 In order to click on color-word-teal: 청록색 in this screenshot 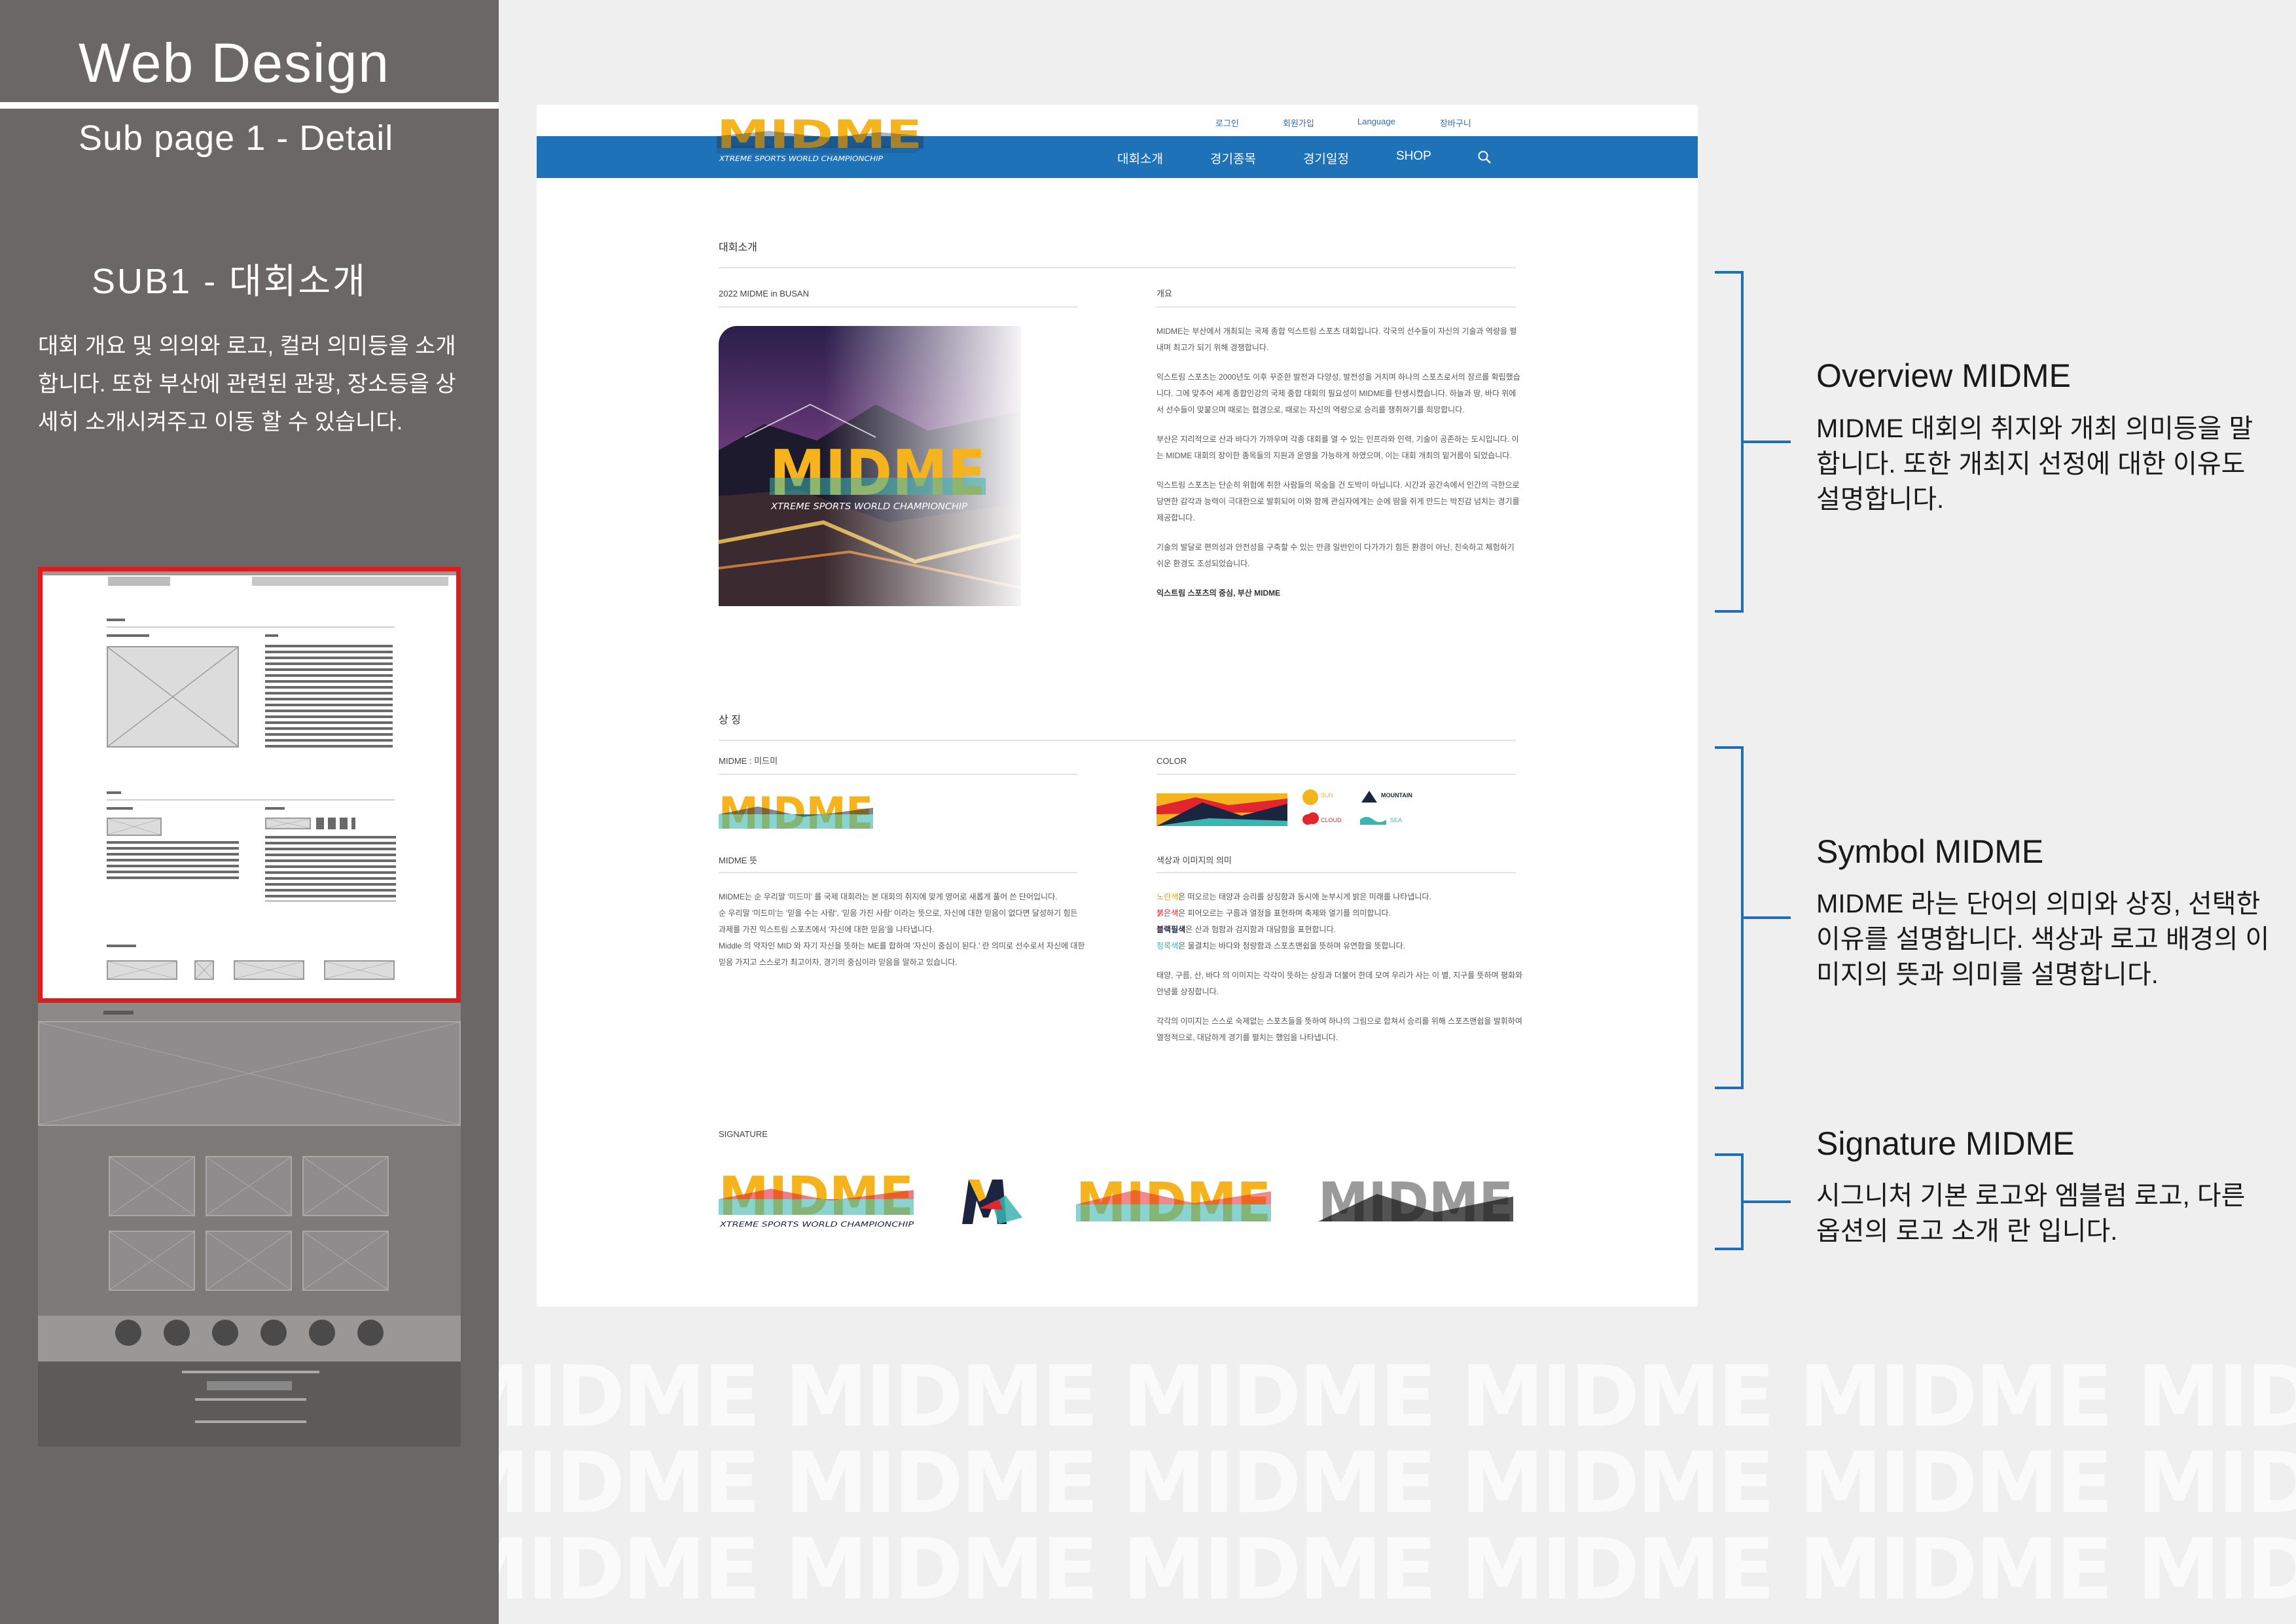, I will do `click(1168, 945)`.